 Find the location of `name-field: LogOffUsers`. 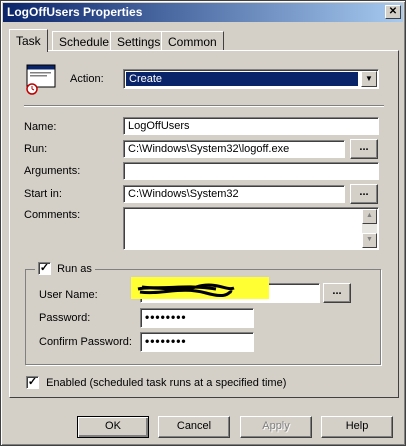

name-field: LogOffUsers is located at coordinates (251, 126).